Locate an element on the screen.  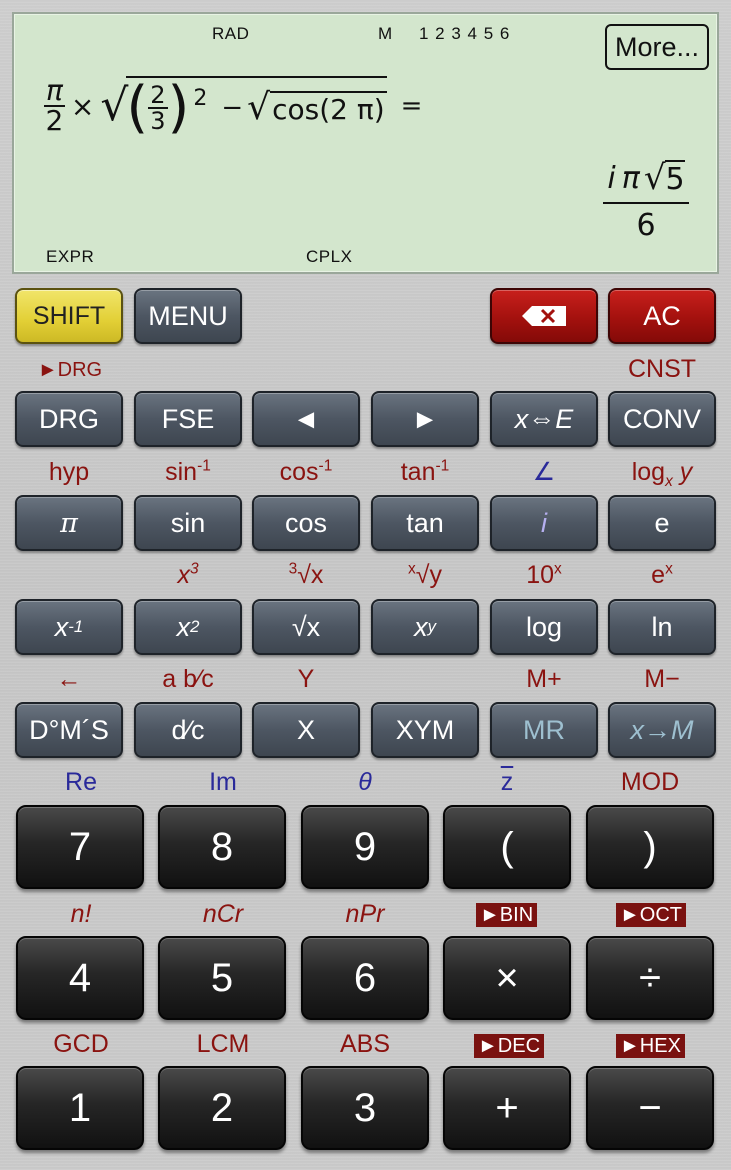
e-button: e is located at coordinates (662, 523).